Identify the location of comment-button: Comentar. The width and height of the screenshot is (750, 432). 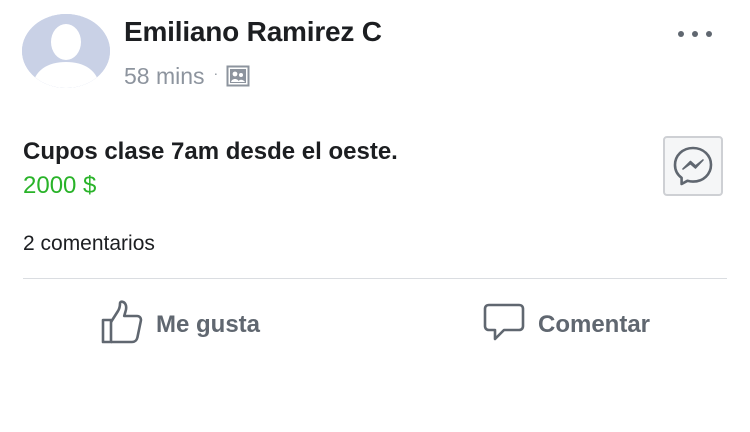
(566, 325).